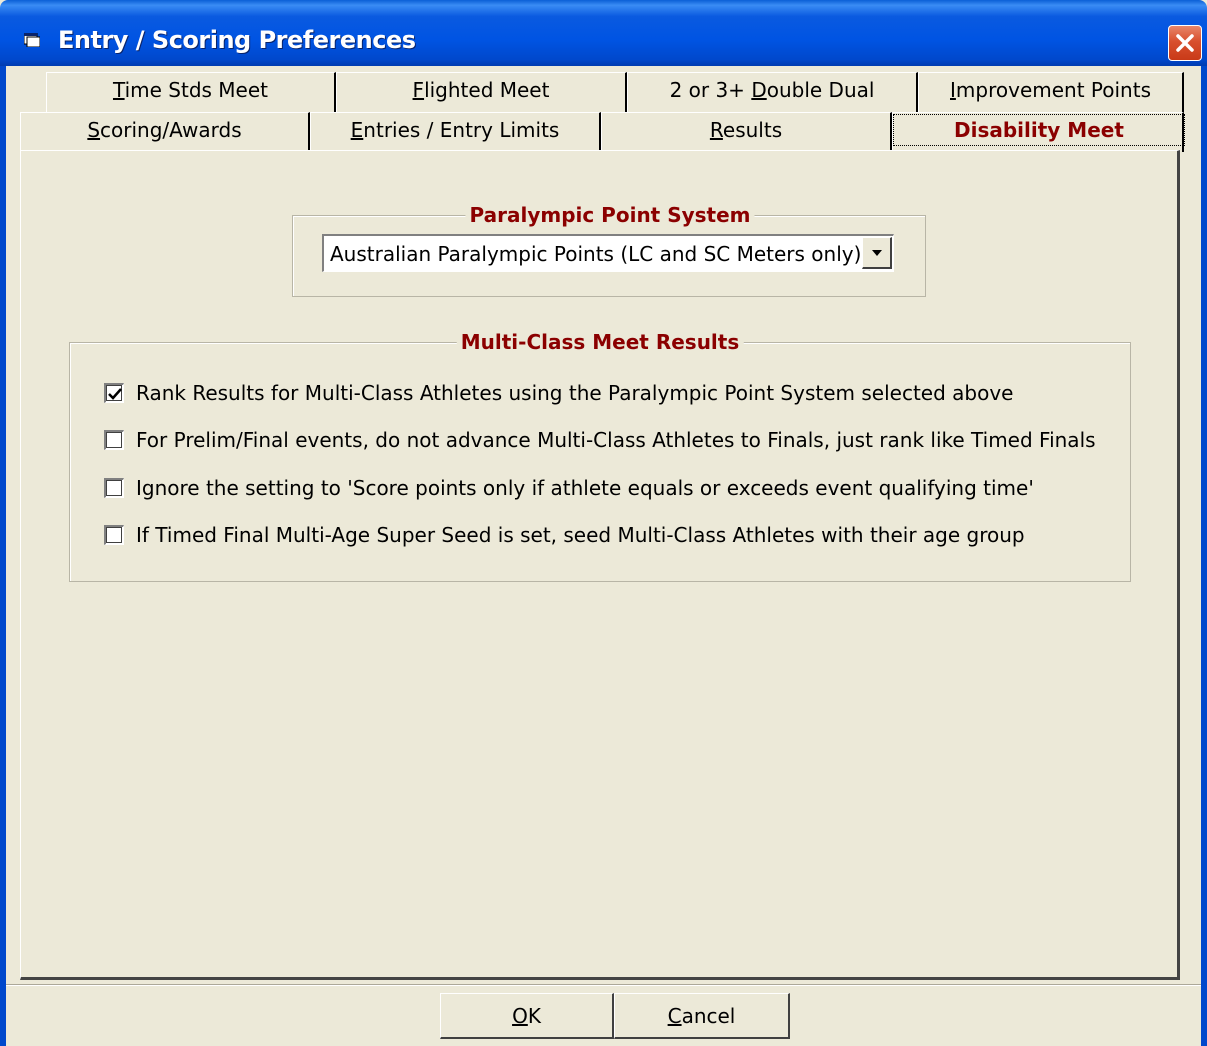  I want to click on dropdown-button, so click(877, 253).